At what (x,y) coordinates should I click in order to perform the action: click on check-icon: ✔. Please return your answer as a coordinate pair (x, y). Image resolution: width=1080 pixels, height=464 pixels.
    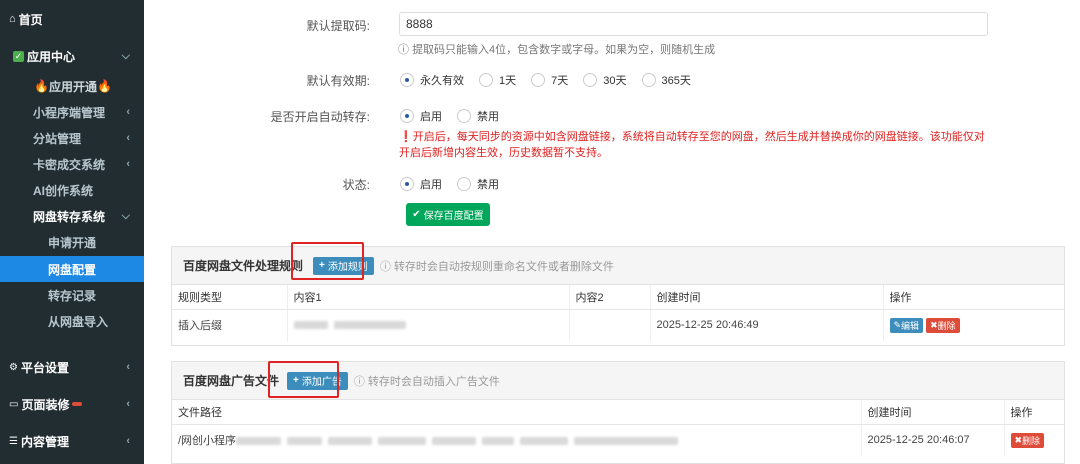
    Looking at the image, I should click on (416, 214).